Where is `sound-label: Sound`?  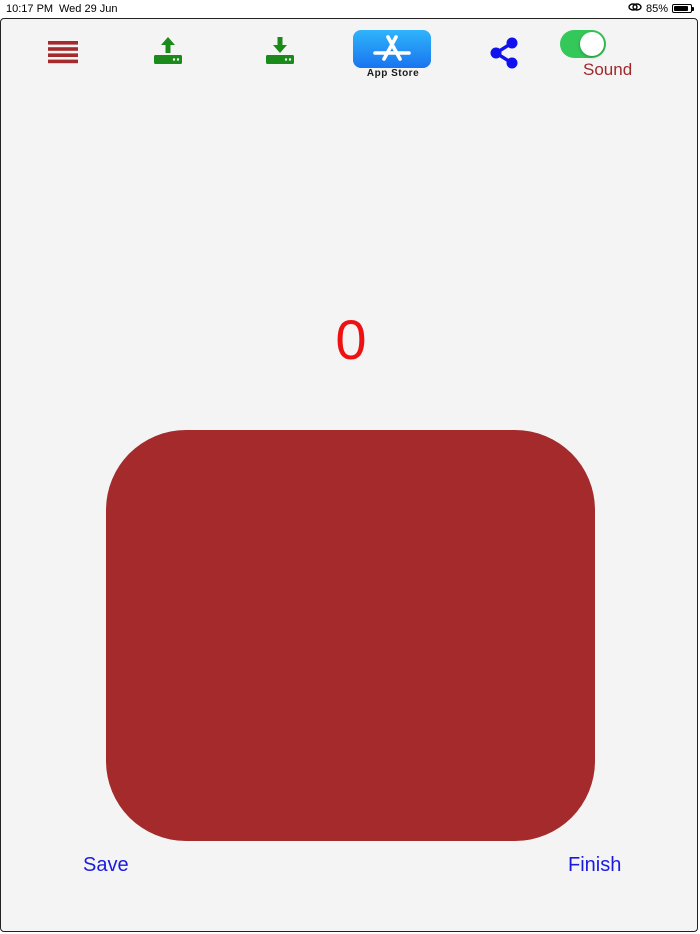
sound-label: Sound is located at coordinates (608, 69).